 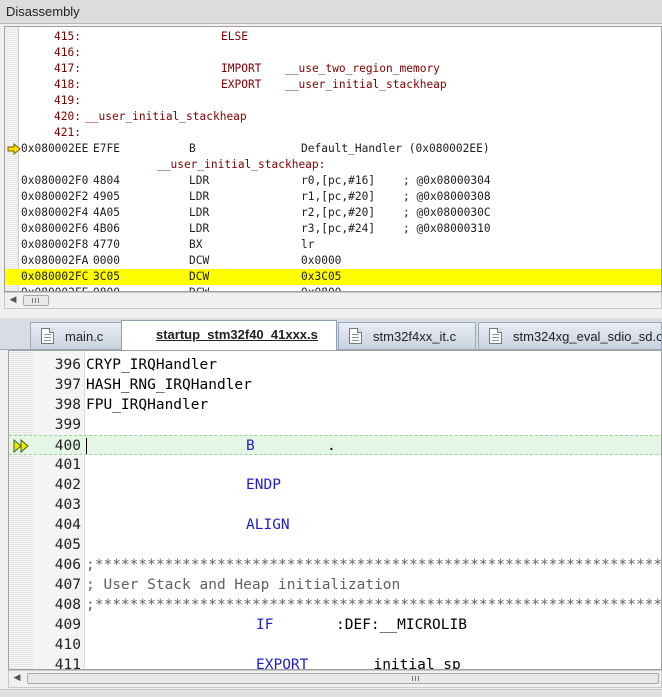 I want to click on instruction-address: 0x080002F4, so click(x=55, y=212).